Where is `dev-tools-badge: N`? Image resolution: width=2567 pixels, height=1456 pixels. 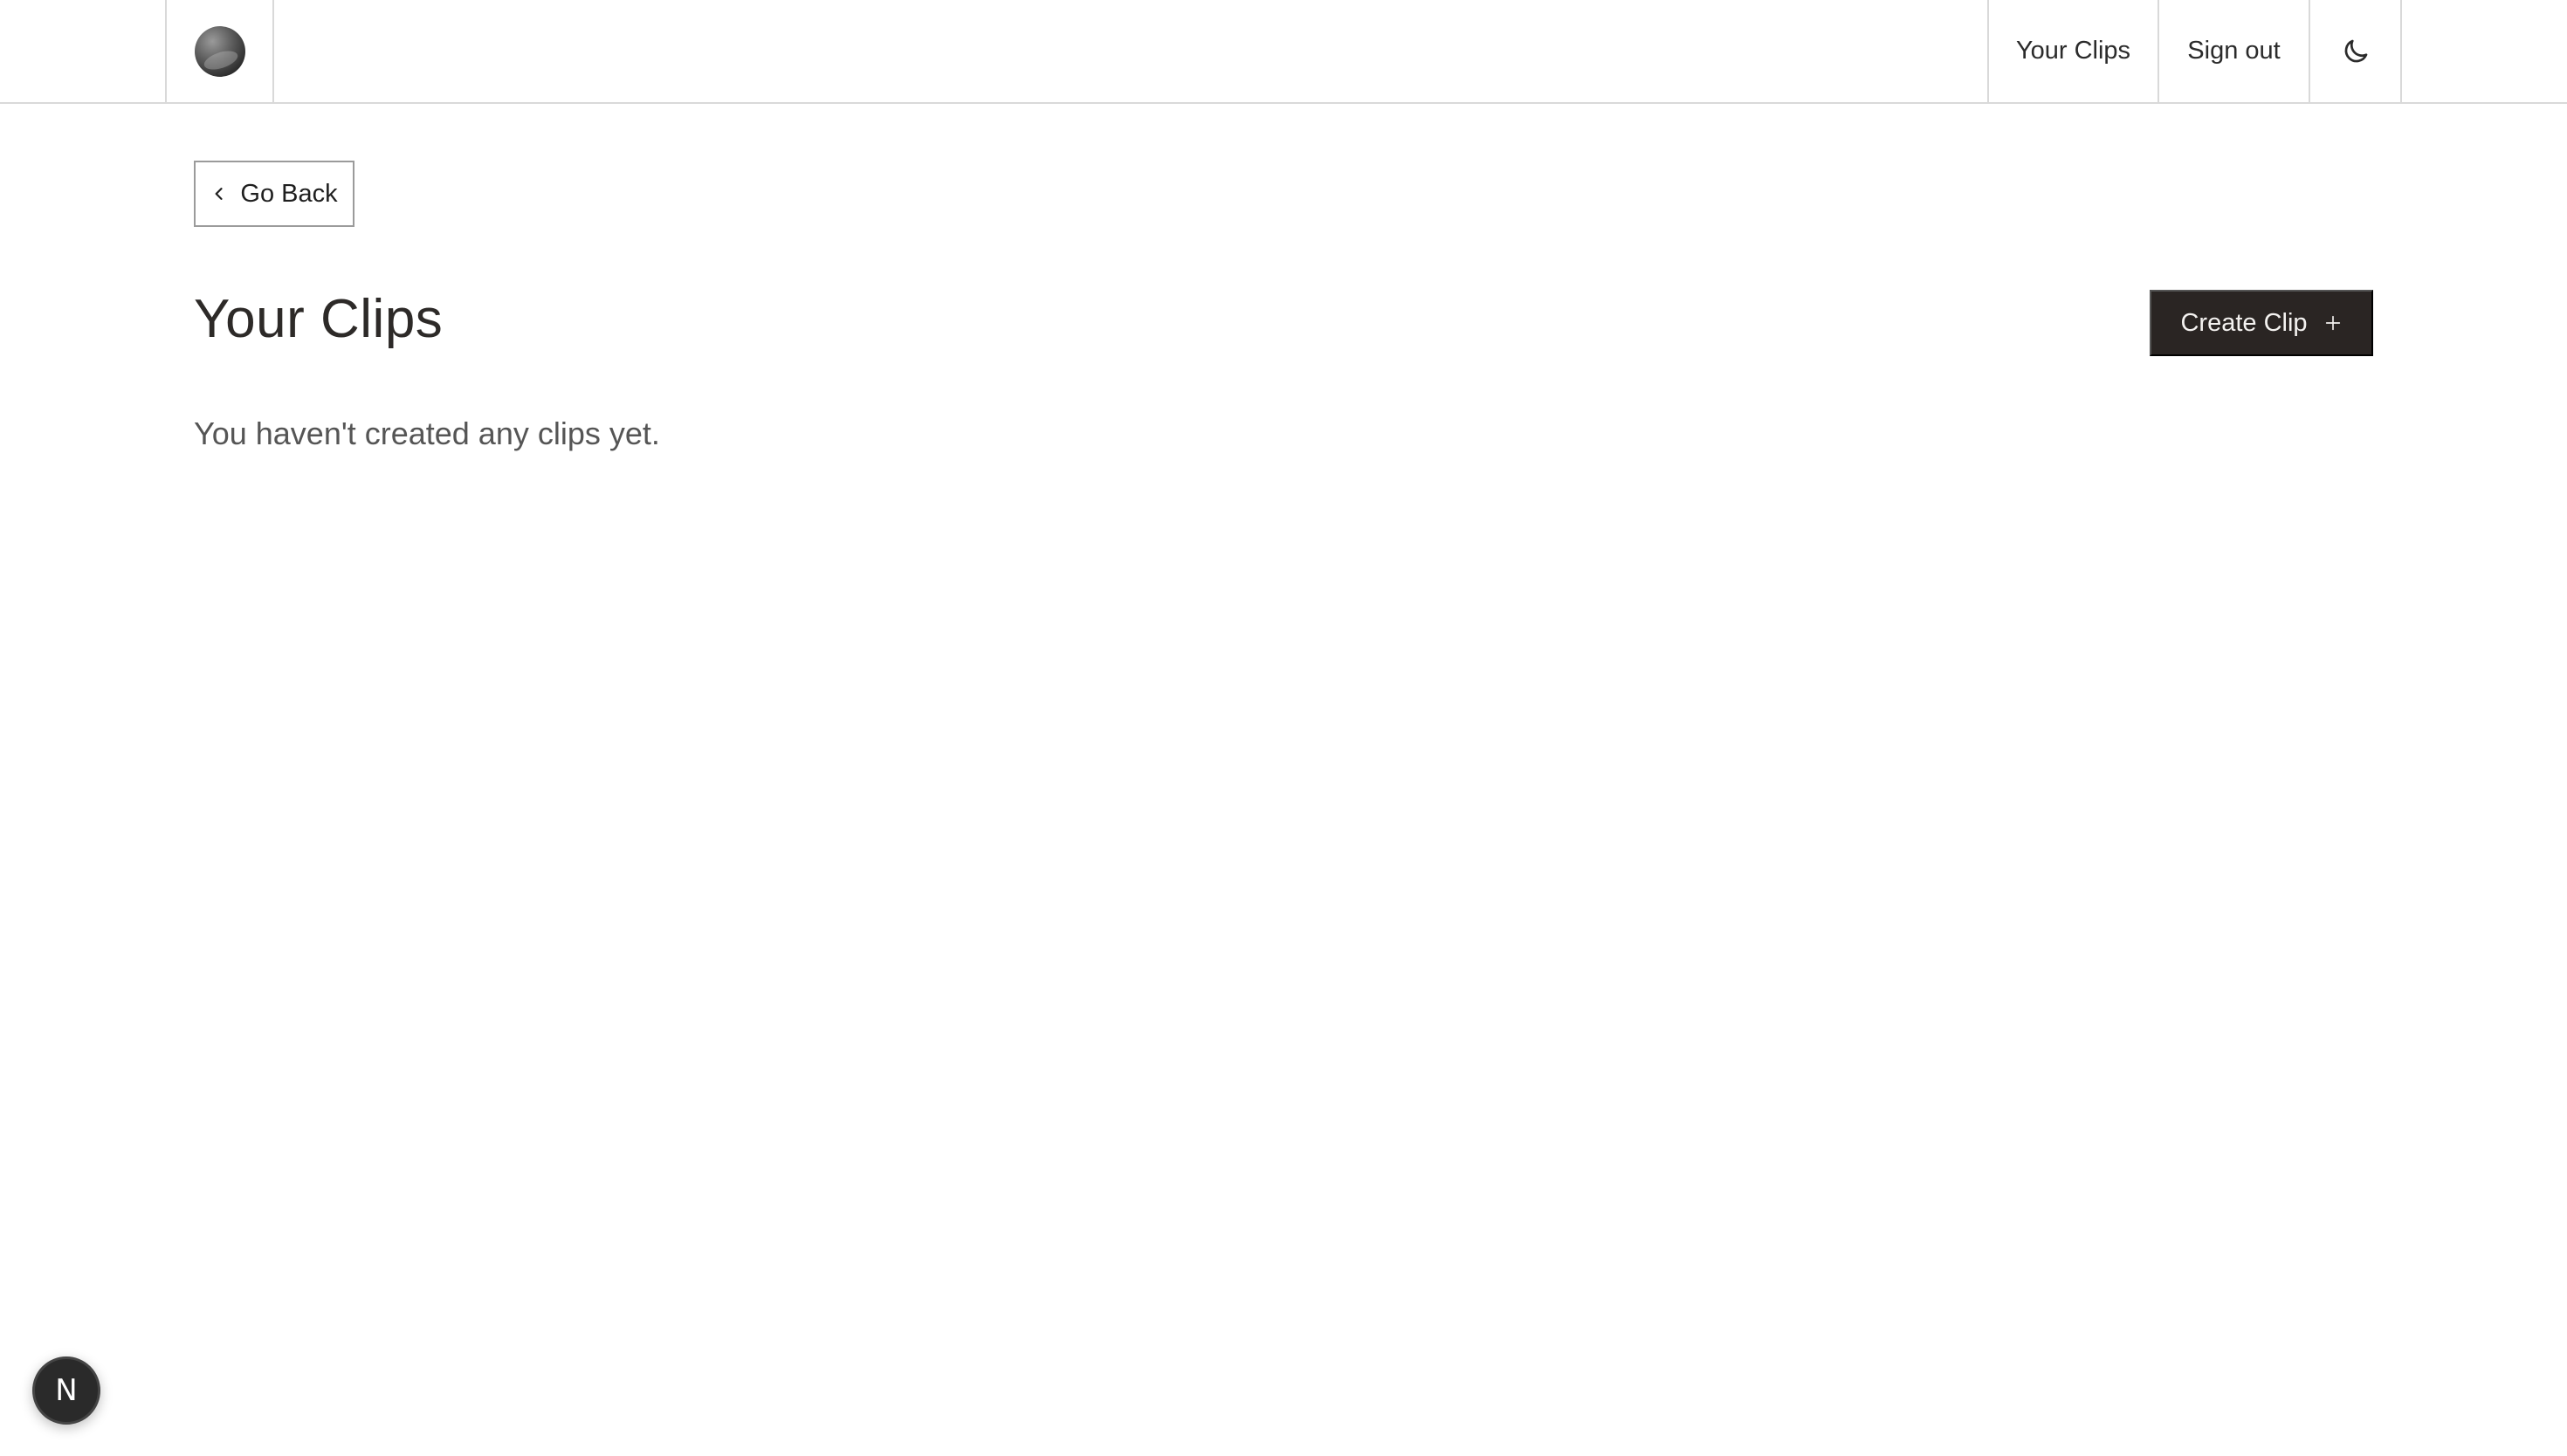 dev-tools-badge: N is located at coordinates (66, 1390).